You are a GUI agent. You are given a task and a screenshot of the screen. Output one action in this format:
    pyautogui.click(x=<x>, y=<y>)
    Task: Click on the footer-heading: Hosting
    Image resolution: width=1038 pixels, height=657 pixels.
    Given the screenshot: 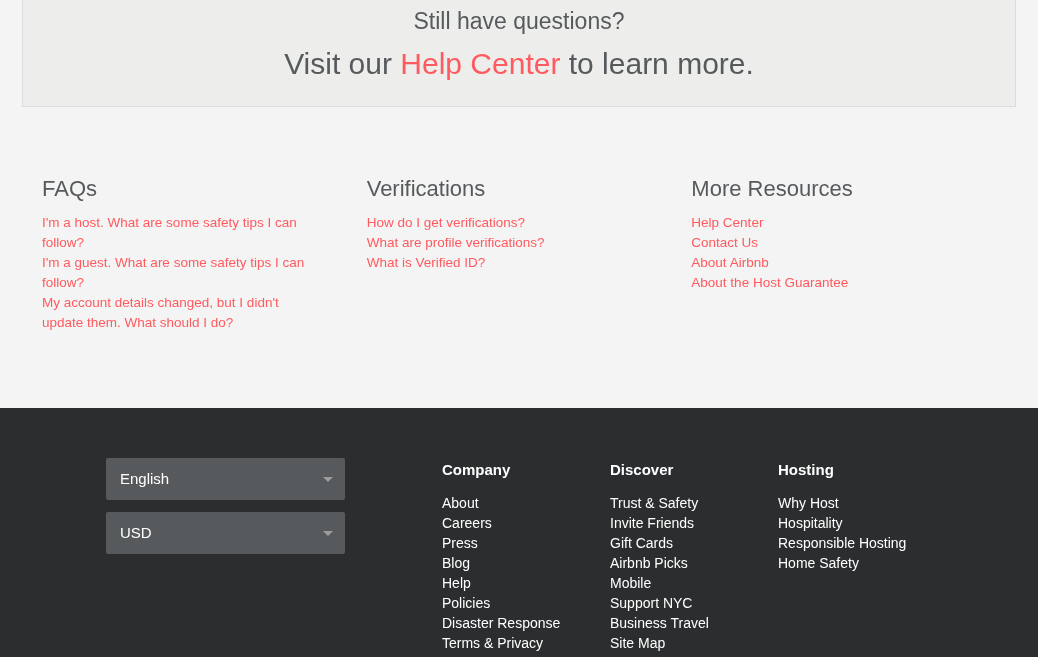 What is the action you would take?
    pyautogui.click(x=806, y=470)
    